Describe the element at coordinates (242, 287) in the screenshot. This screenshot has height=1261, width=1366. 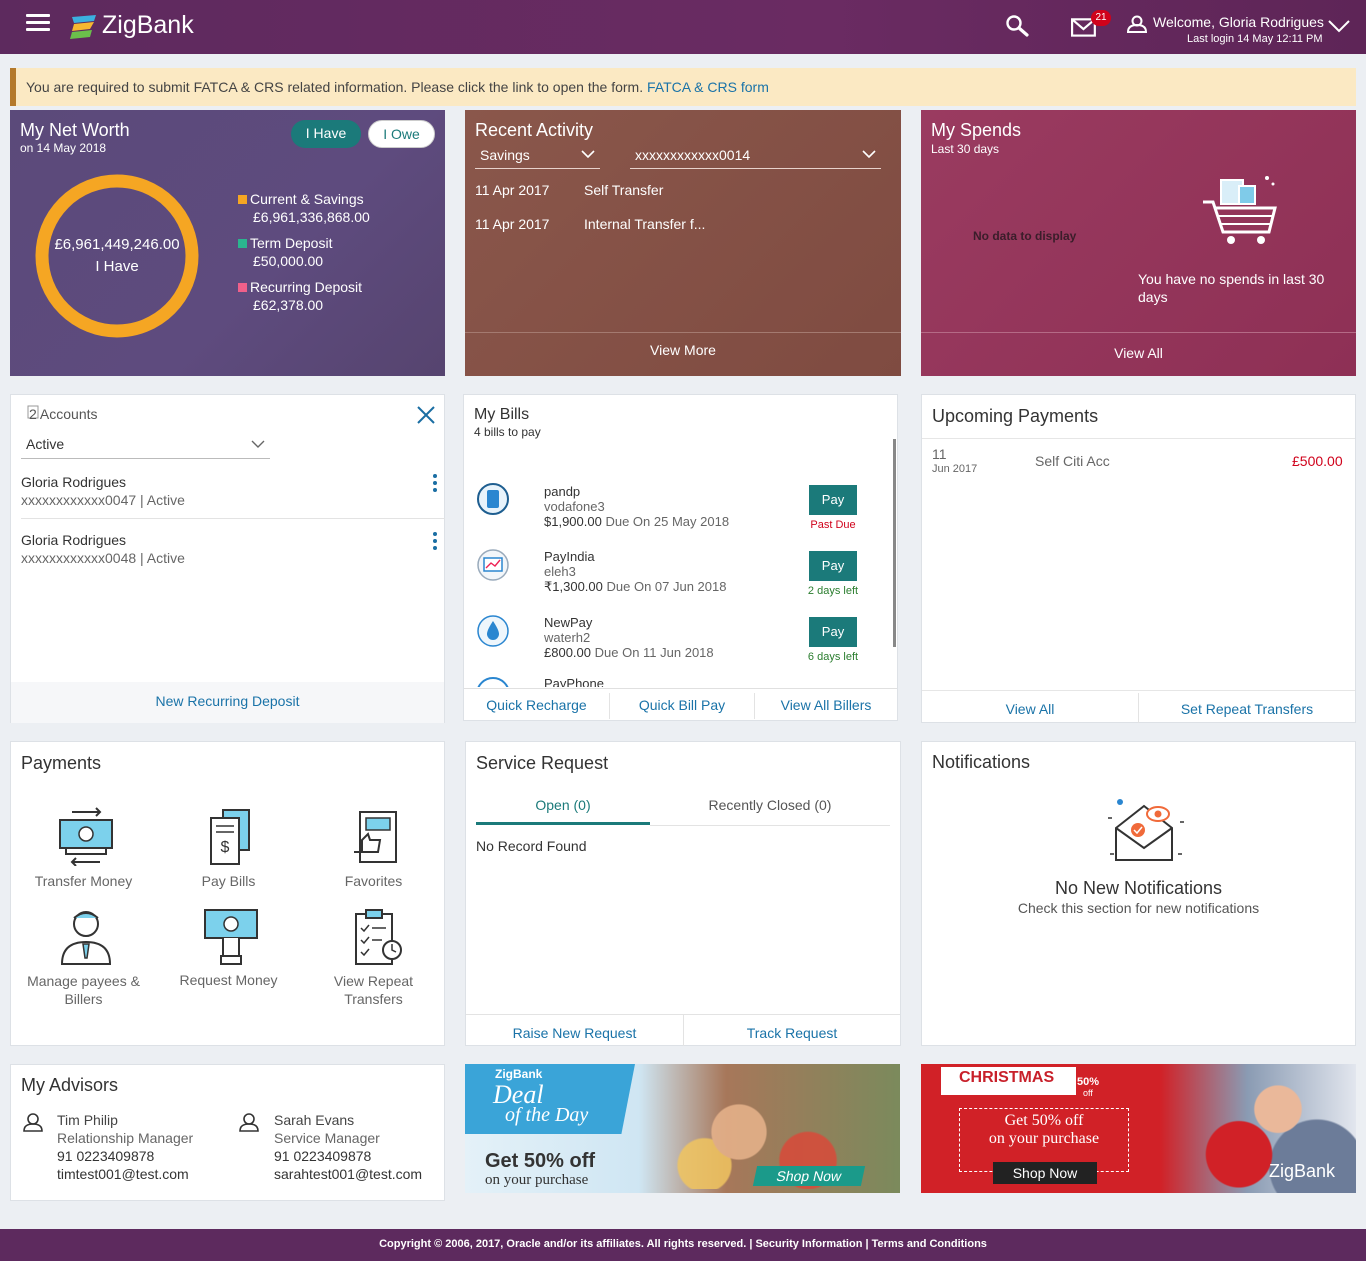
I see `legend-recurring-deposit-swatch` at that location.